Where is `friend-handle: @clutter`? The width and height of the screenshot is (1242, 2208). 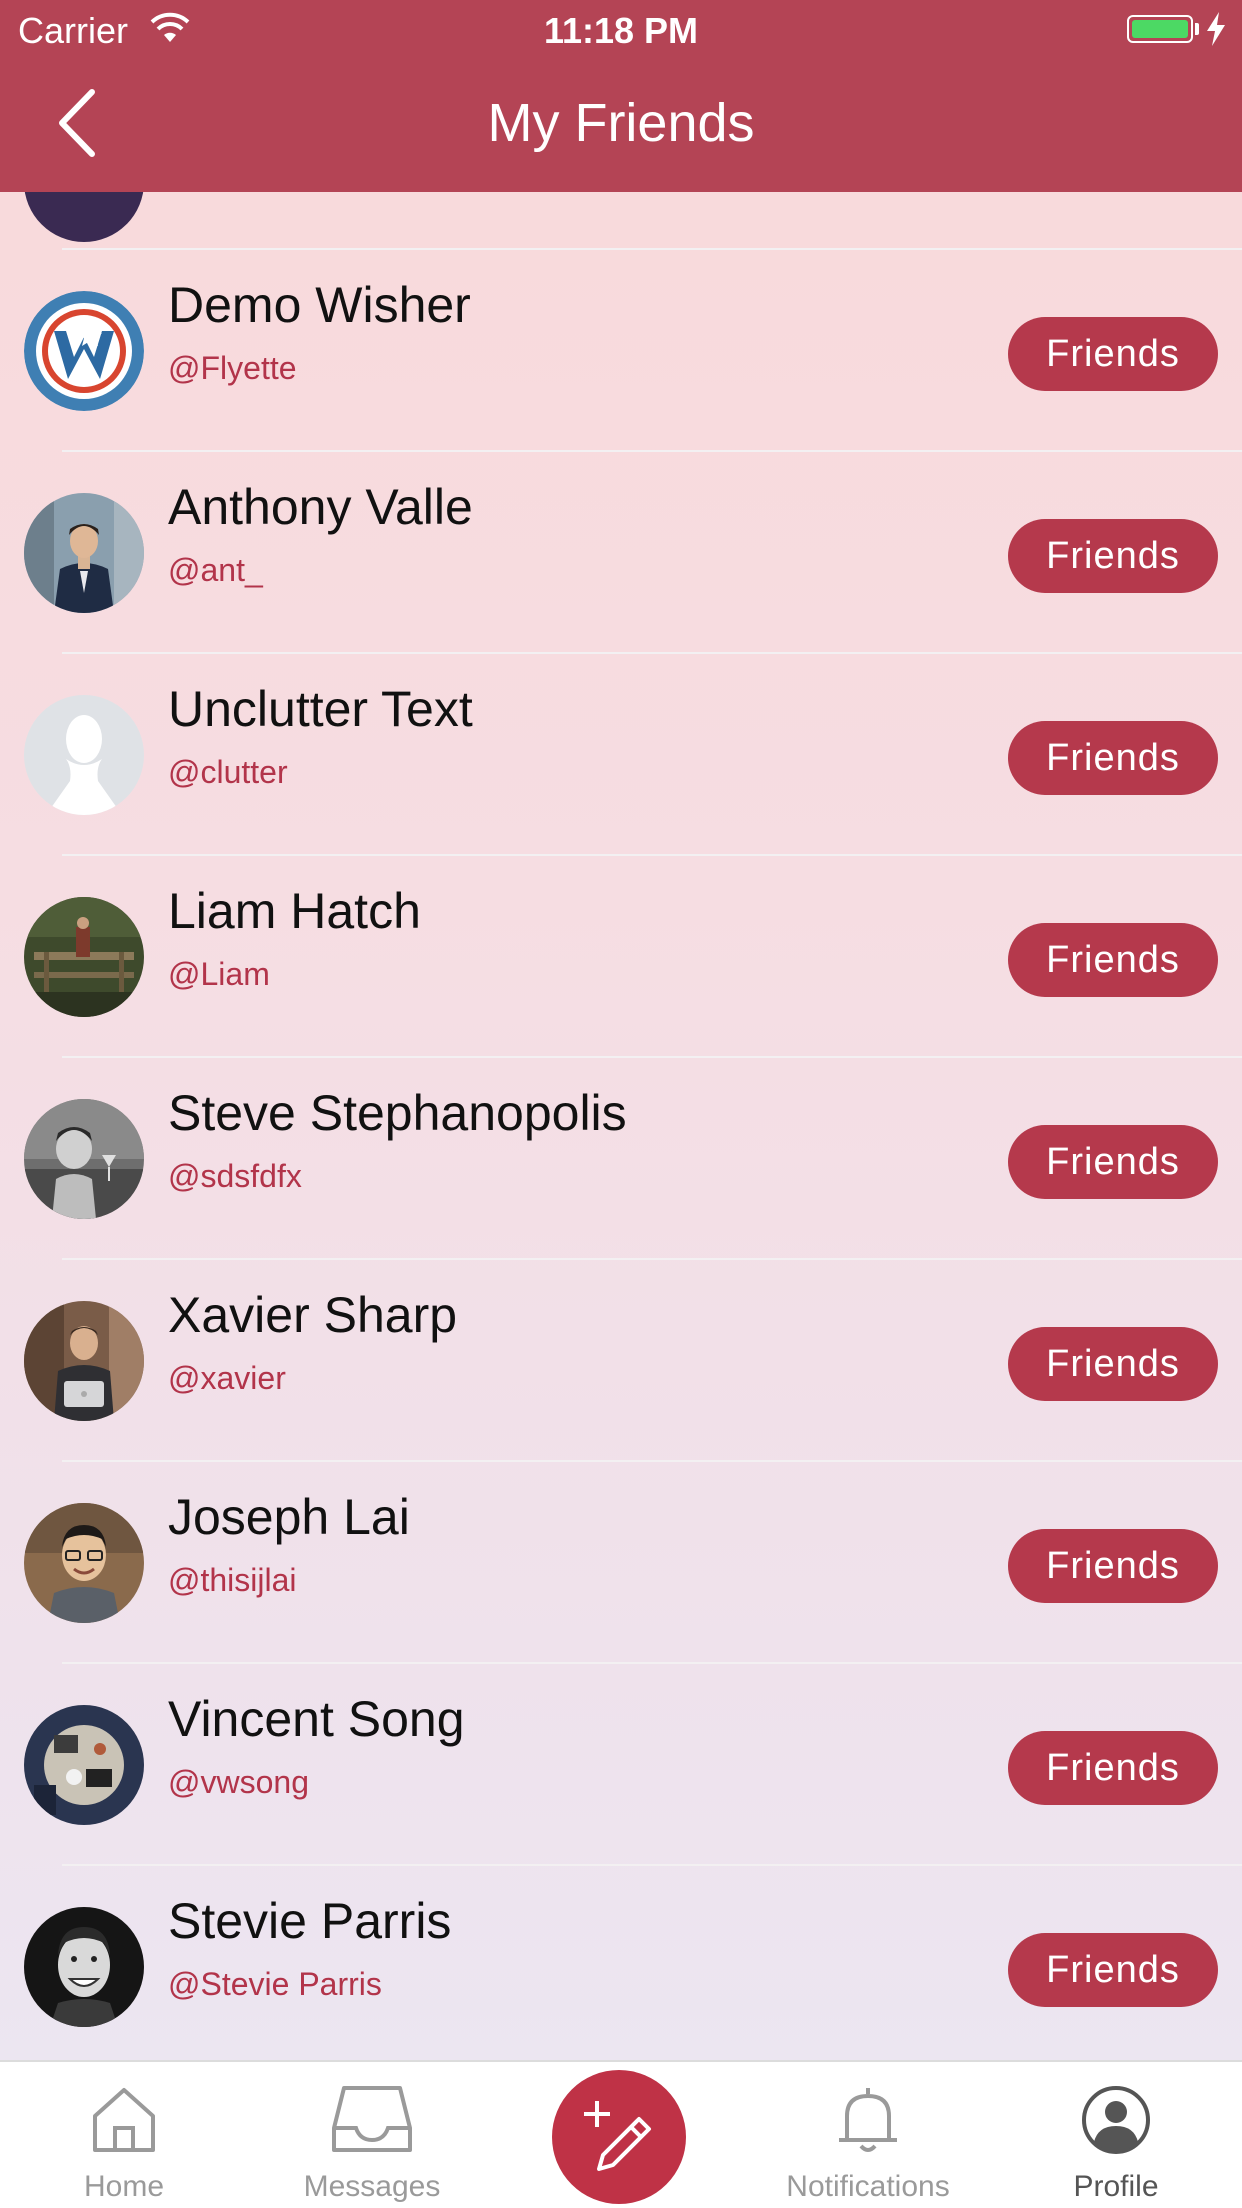
friend-handle: @clutter is located at coordinates (228, 772).